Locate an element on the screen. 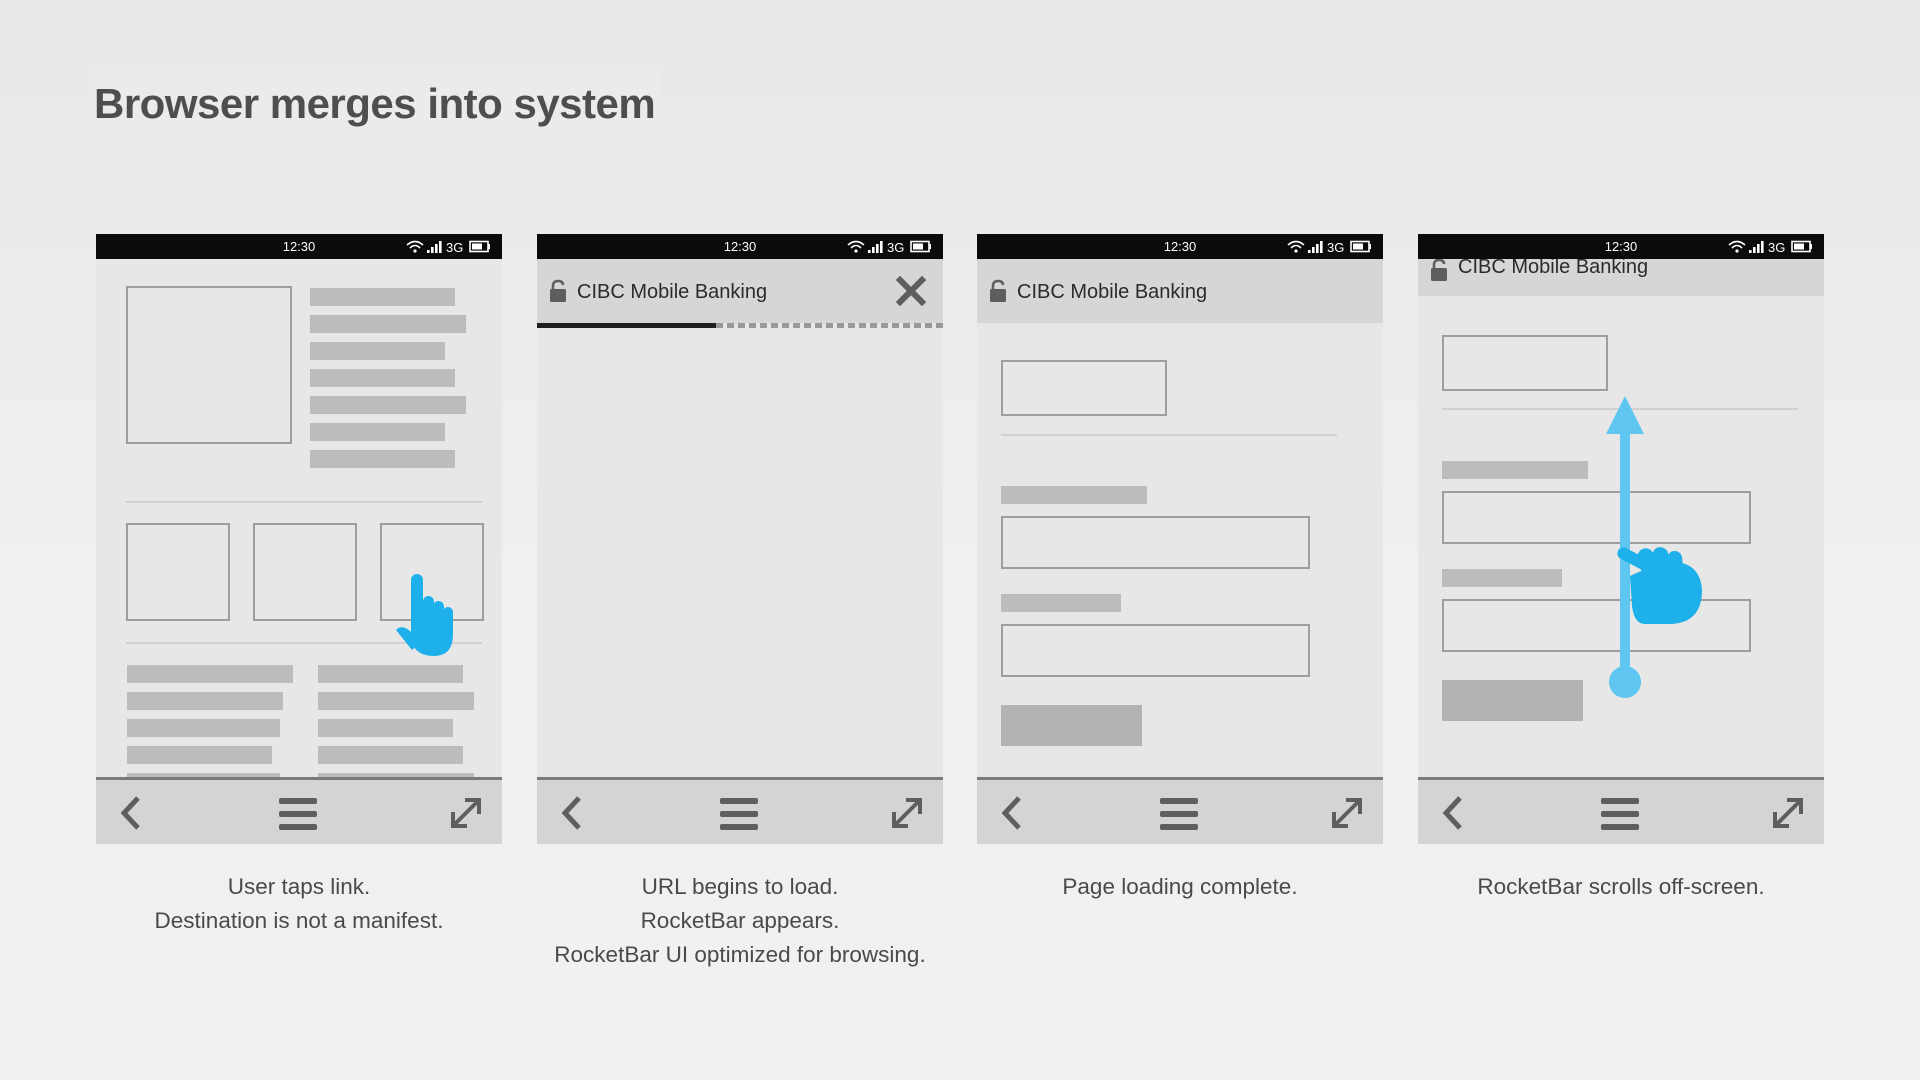 This screenshot has height=1080, width=1920. caption-line: Page loading complete. is located at coordinates (1180, 886).